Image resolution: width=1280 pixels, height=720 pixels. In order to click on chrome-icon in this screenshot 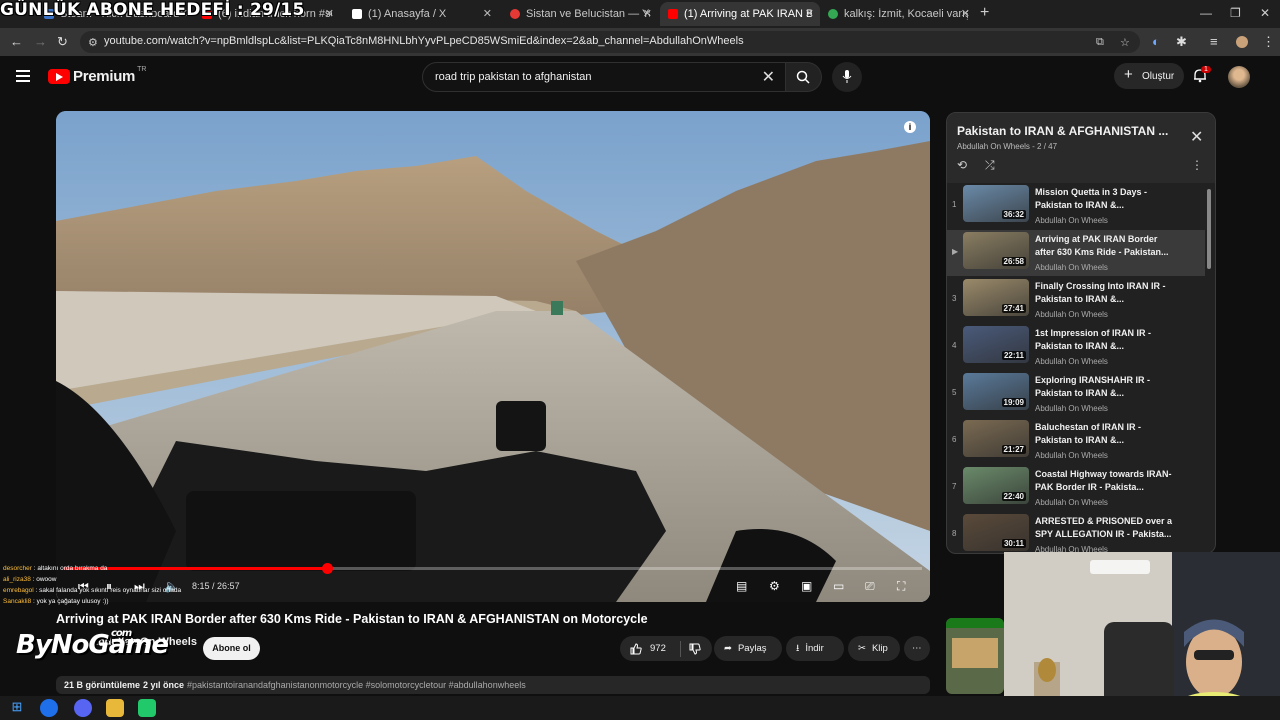, I will do `click(49, 708)`.